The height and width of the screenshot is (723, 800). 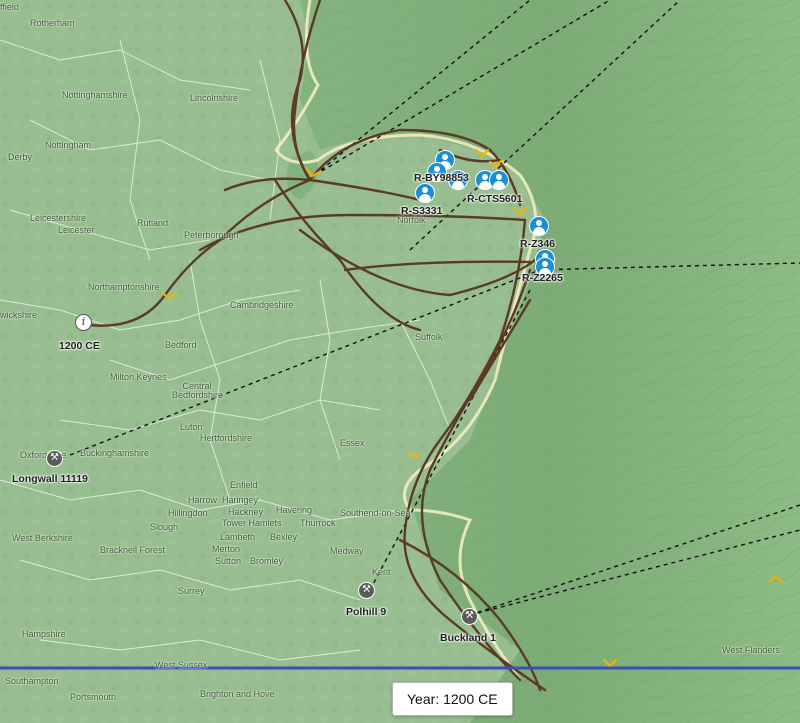 I want to click on origin-marker-icon: i, so click(x=83, y=322).